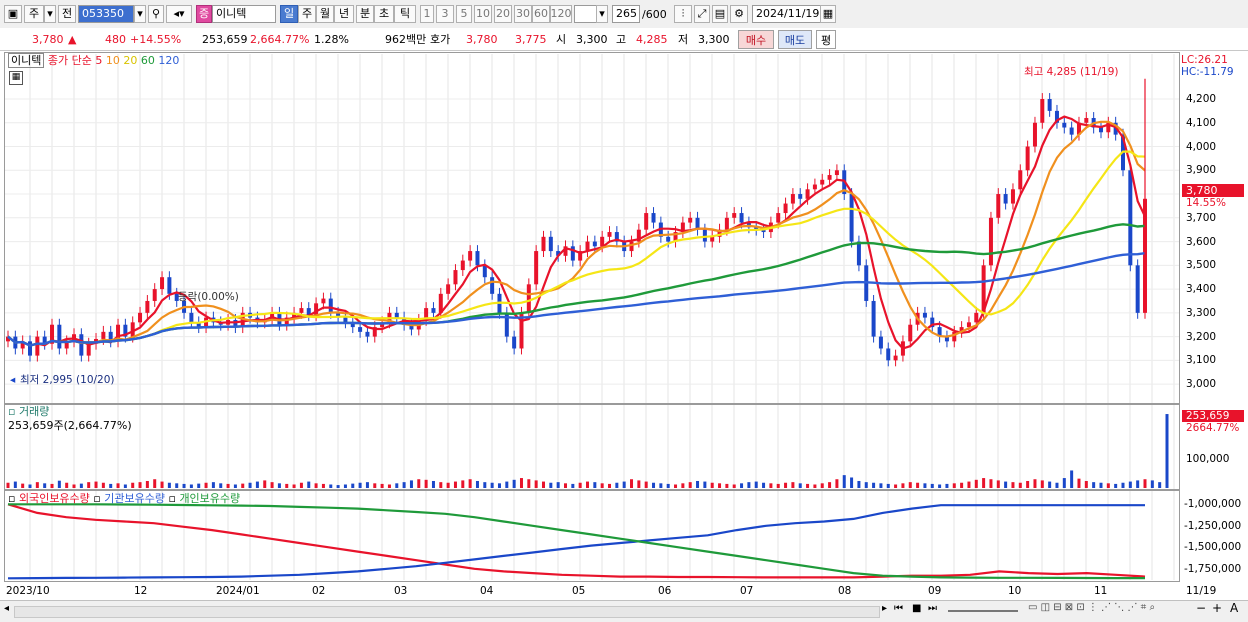  Describe the element at coordinates (720, 14) in the screenshot. I see `save-icon: ▤` at that location.